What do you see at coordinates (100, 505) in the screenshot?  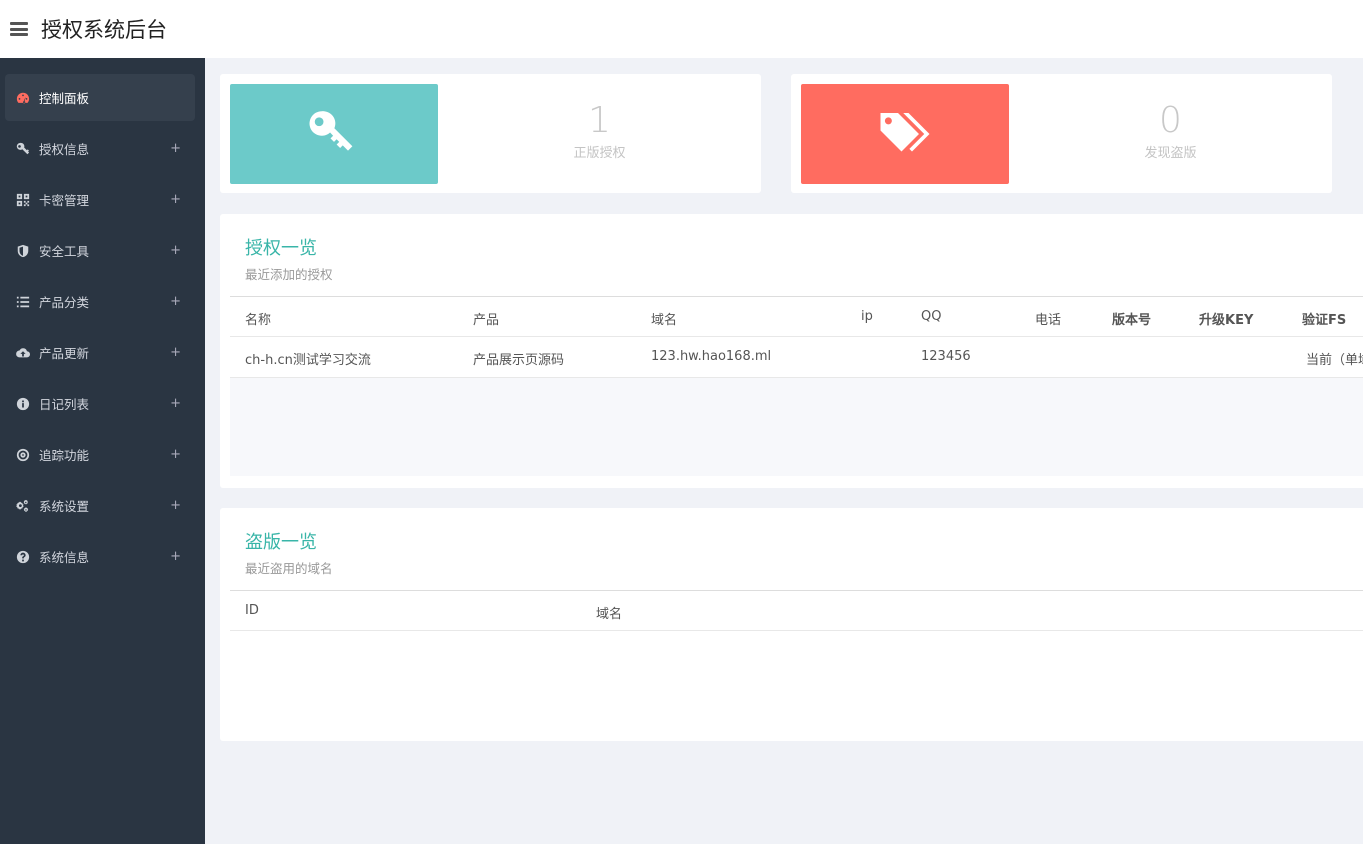 I see `sidebar-item-system-settings: 系统设置 +` at bounding box center [100, 505].